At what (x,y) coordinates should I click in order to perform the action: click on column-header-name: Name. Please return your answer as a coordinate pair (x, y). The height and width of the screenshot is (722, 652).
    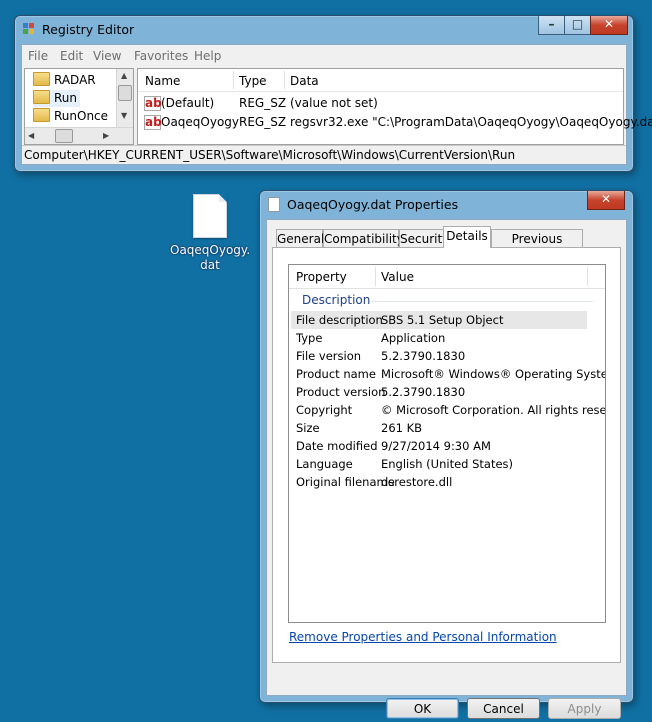
    Looking at the image, I should click on (162, 81).